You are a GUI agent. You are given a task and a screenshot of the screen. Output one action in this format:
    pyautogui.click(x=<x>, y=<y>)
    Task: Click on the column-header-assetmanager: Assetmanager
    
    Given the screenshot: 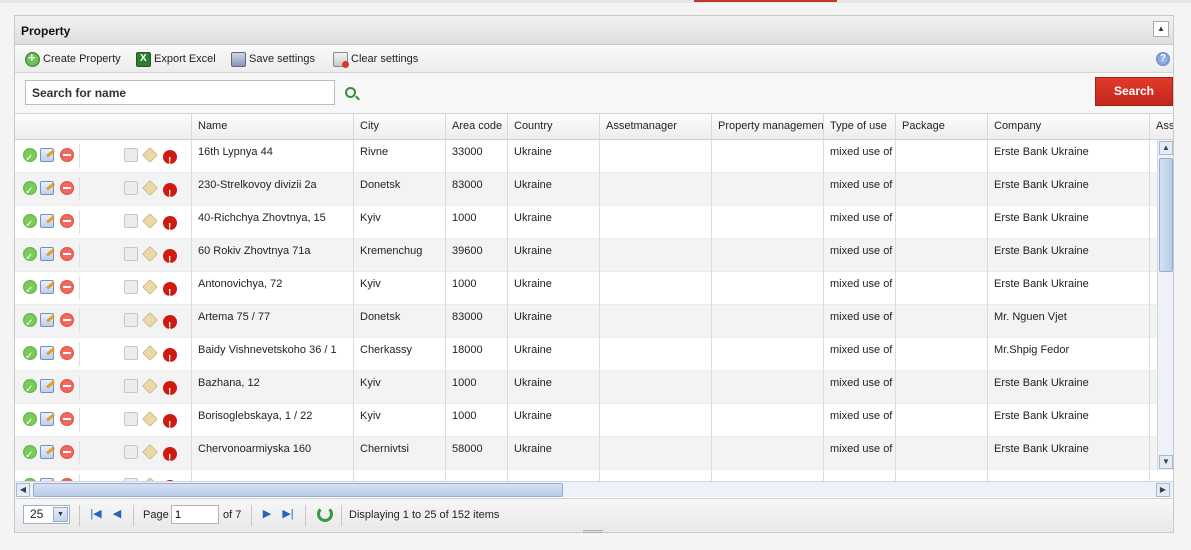 What is the action you would take?
    pyautogui.click(x=656, y=127)
    